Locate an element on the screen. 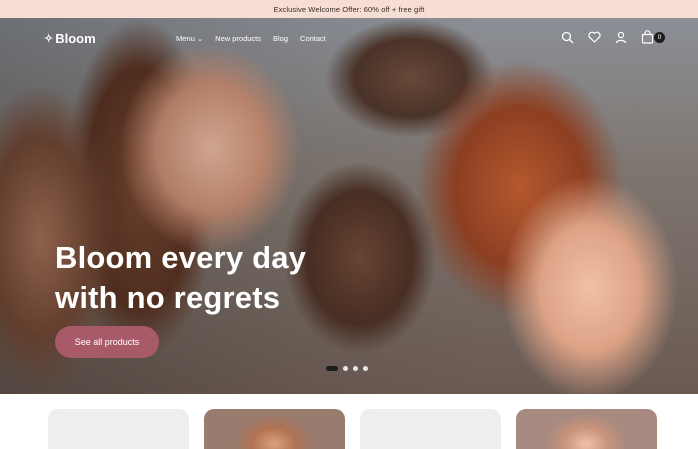 This screenshot has height=449, width=698. slider-pagination is located at coordinates (347, 368).